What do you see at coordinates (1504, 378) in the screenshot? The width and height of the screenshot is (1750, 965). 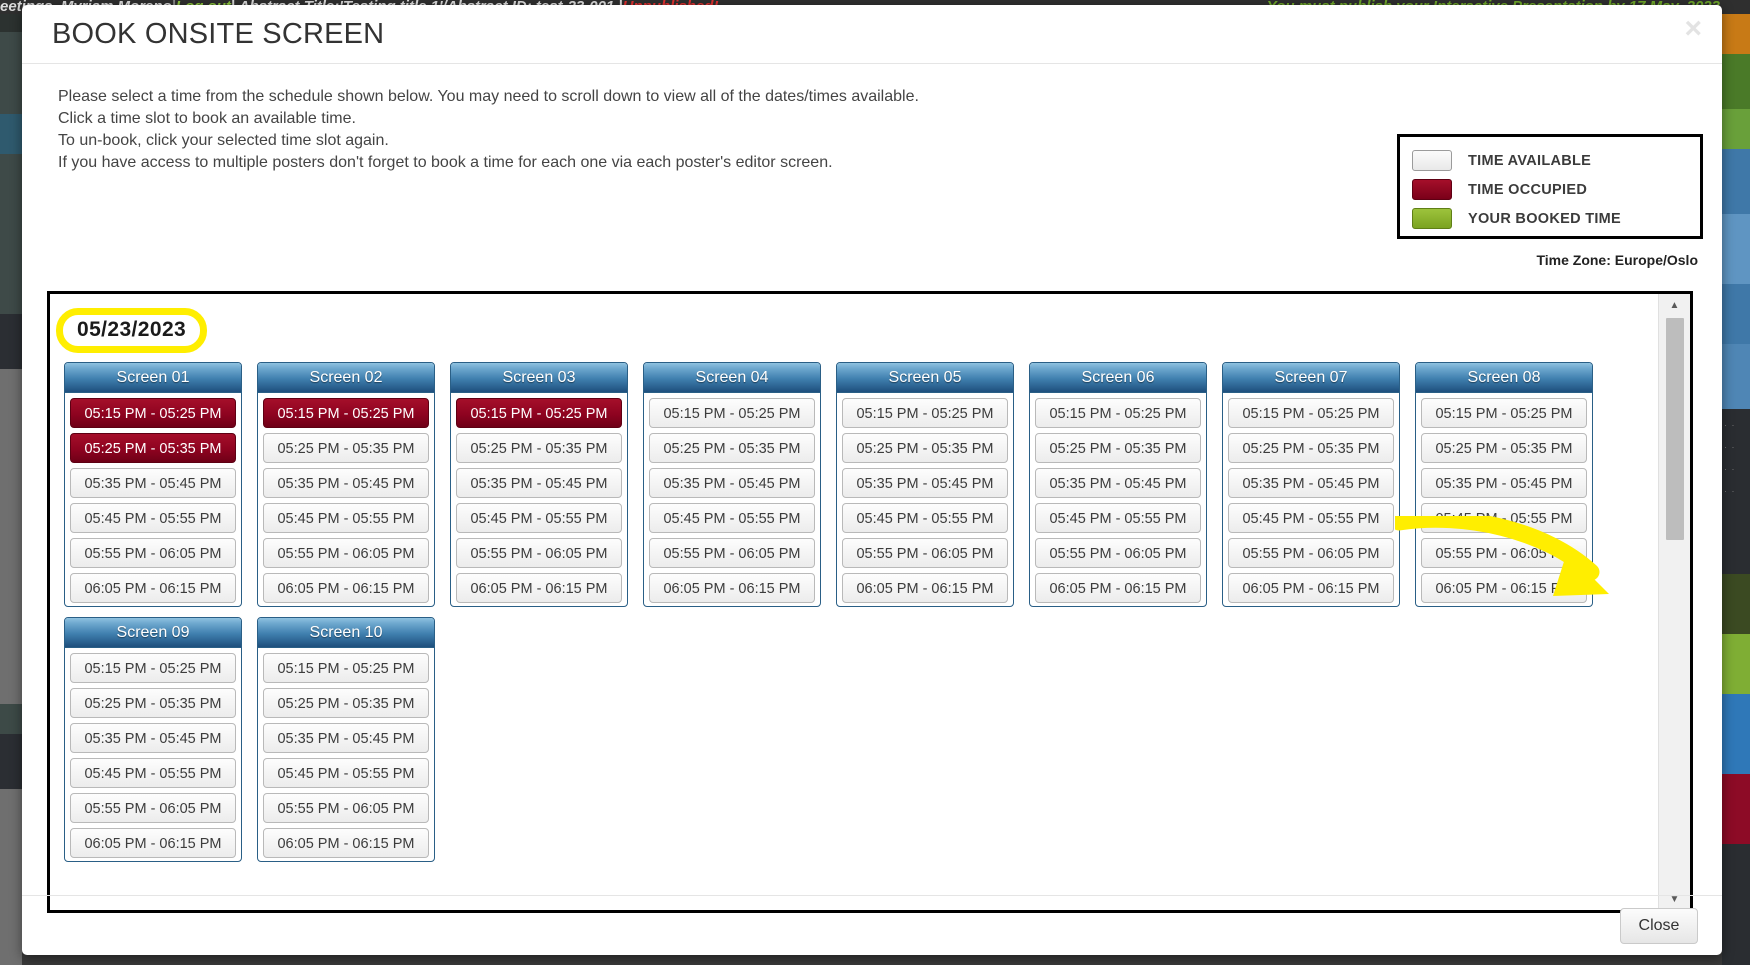 I see `screen-header: Screen 08` at bounding box center [1504, 378].